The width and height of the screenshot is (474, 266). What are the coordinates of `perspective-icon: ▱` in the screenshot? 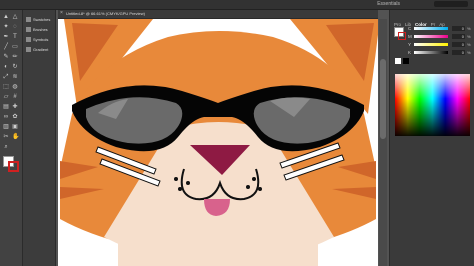 It's located at (6, 97).